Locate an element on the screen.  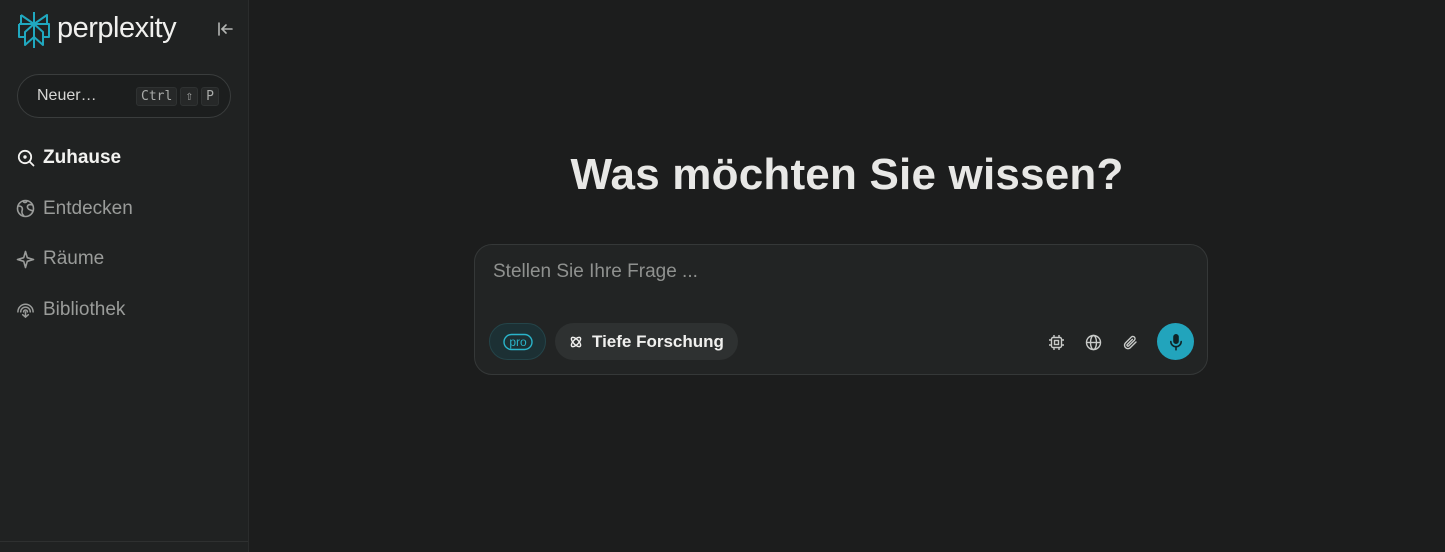
pro-toggle-button: pro is located at coordinates (517, 341).